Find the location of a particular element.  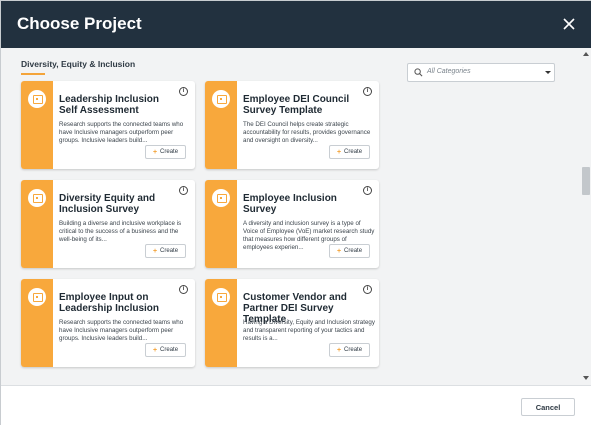

scroll-up-arrow is located at coordinates (586, 54).